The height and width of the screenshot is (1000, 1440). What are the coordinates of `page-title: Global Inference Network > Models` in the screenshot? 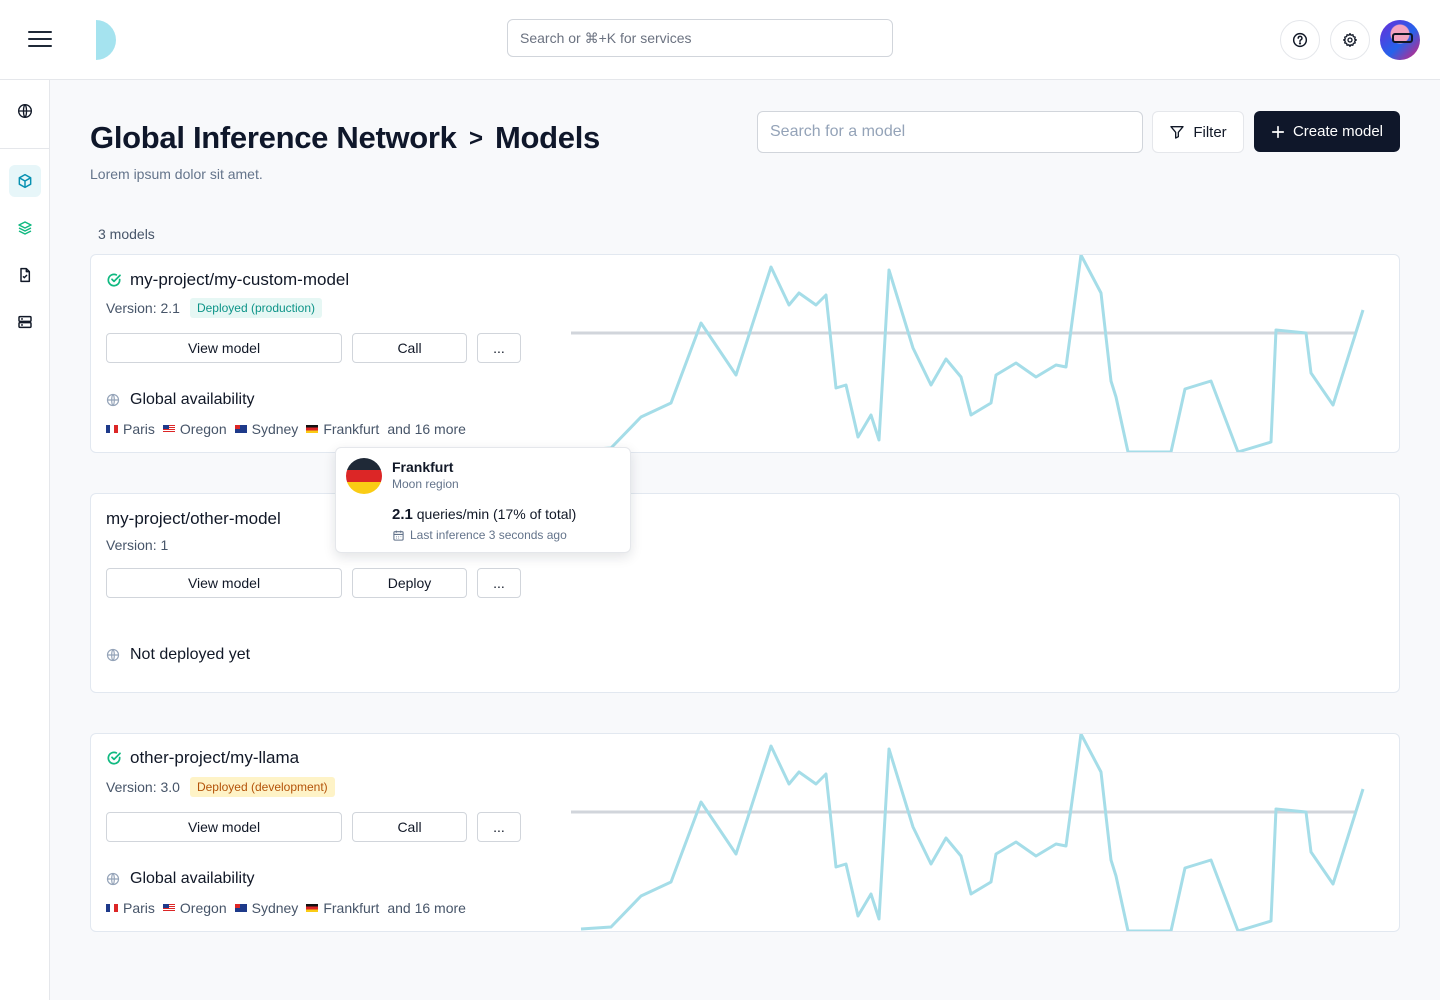 It's located at (345, 138).